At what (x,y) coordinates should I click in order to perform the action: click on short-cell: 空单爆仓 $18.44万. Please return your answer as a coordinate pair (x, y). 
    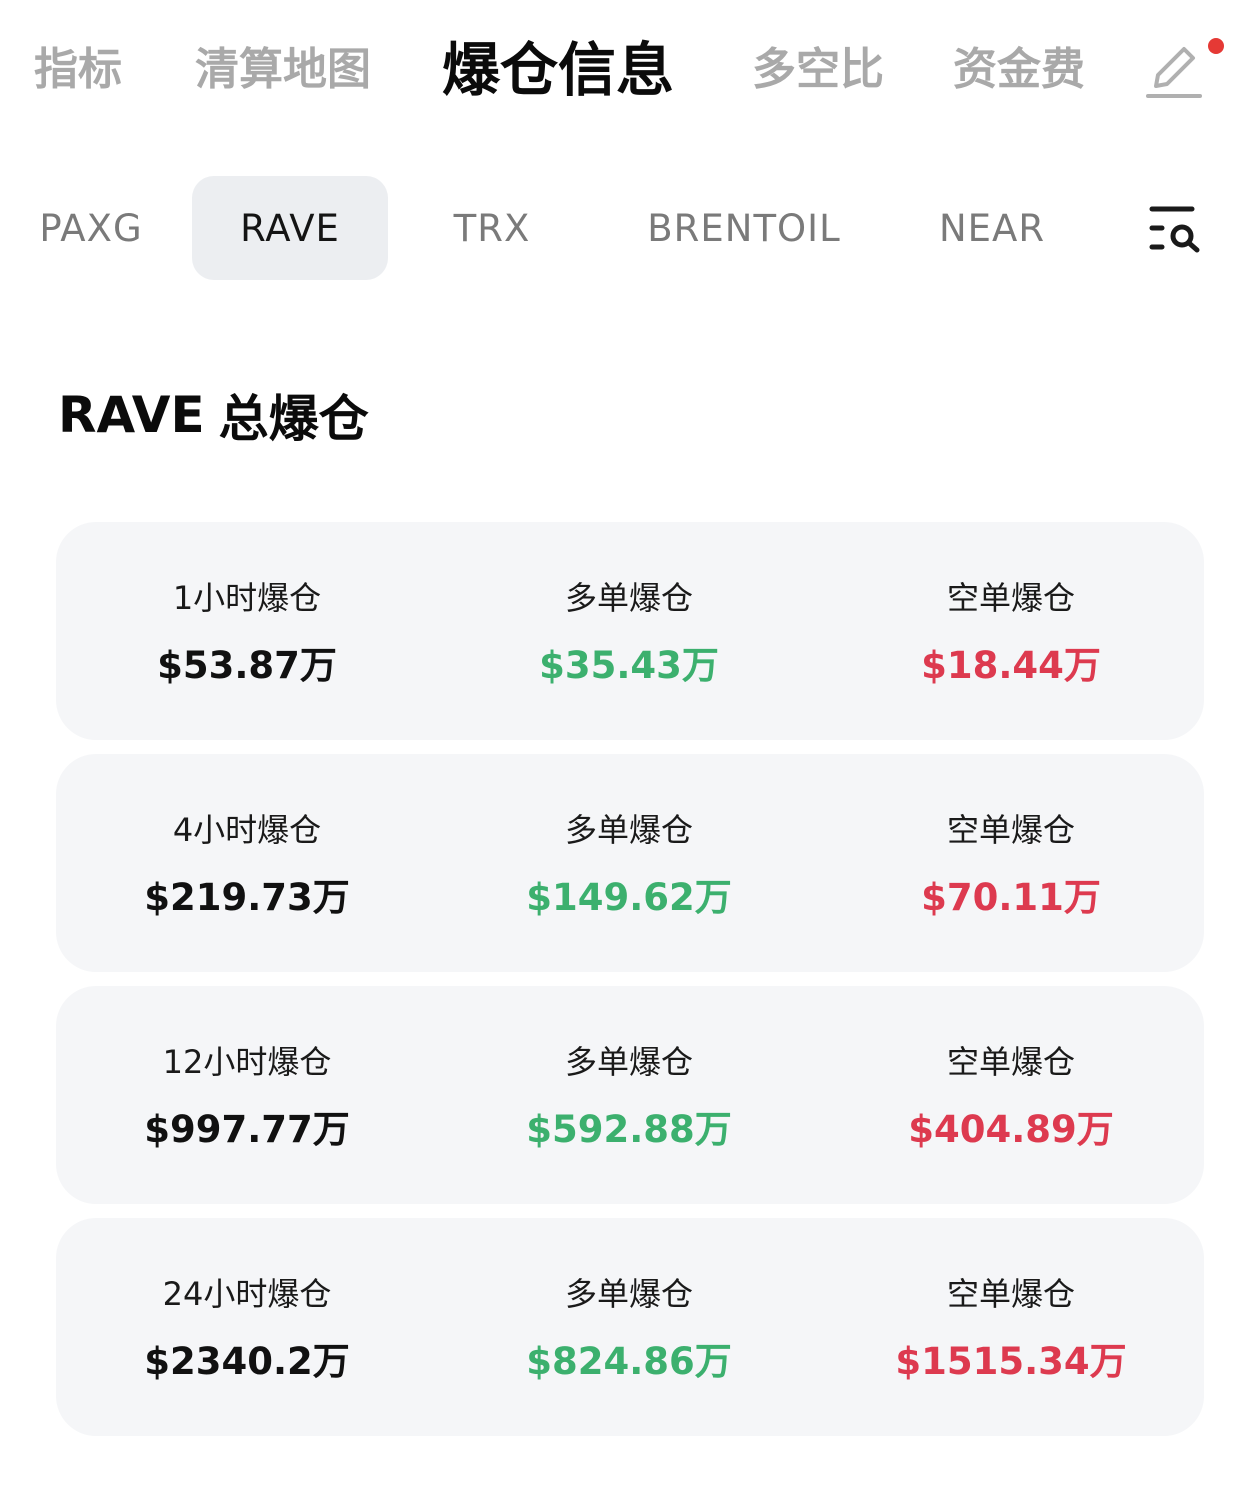
    Looking at the image, I should click on (1011, 631).